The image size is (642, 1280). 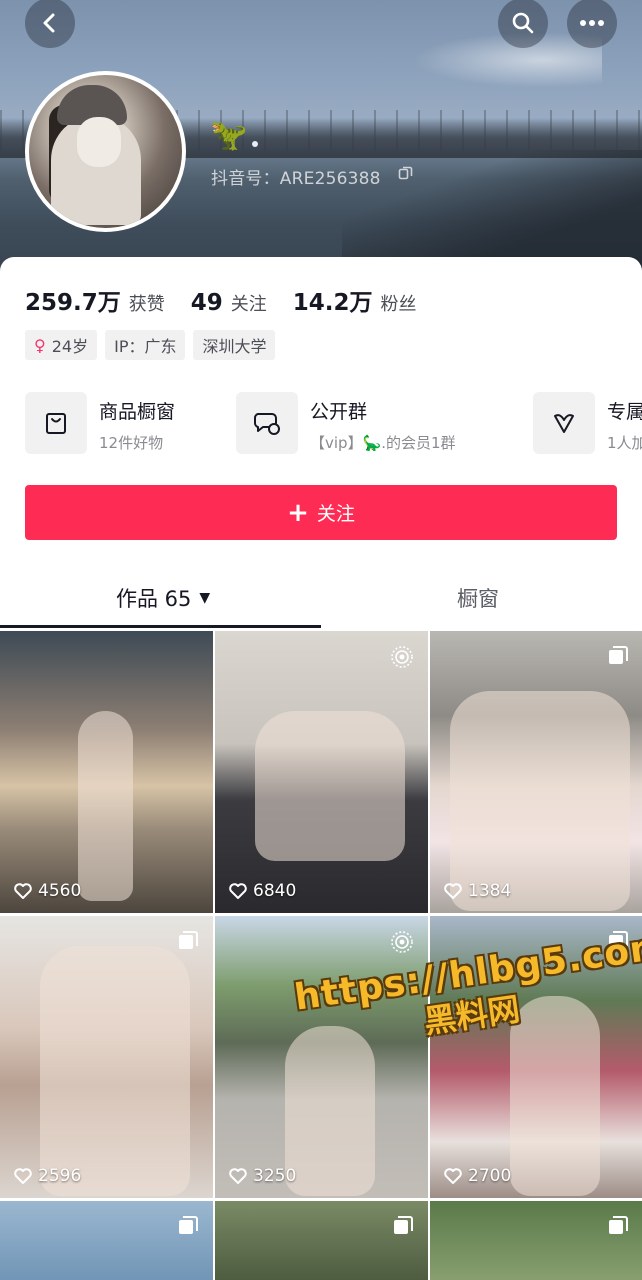 I want to click on video-tile-1: 4560, so click(x=106, y=772).